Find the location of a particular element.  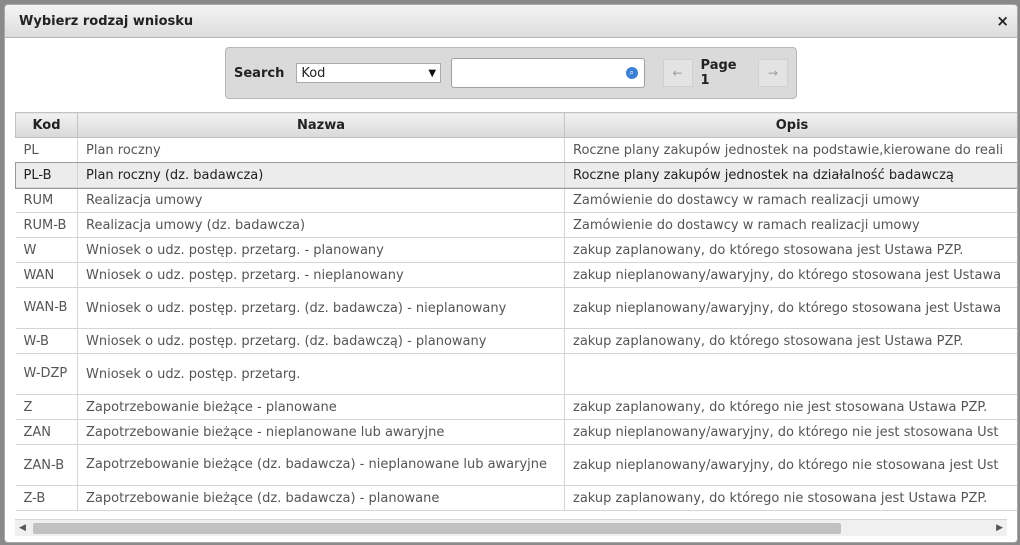

close-icon: × is located at coordinates (1002, 21).